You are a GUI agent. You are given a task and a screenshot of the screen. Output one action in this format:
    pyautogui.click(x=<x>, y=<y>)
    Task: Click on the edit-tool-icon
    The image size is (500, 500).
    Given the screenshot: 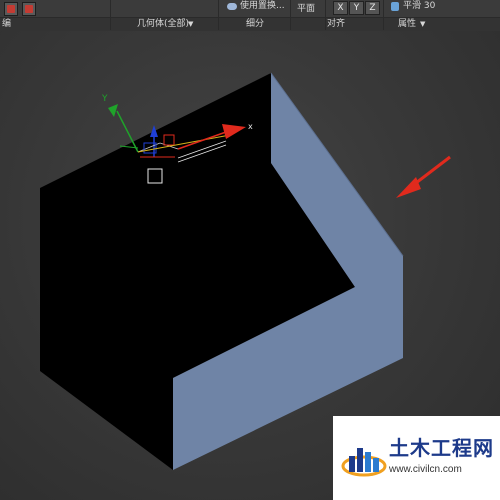 What is the action you would take?
    pyautogui.click(x=11, y=9)
    